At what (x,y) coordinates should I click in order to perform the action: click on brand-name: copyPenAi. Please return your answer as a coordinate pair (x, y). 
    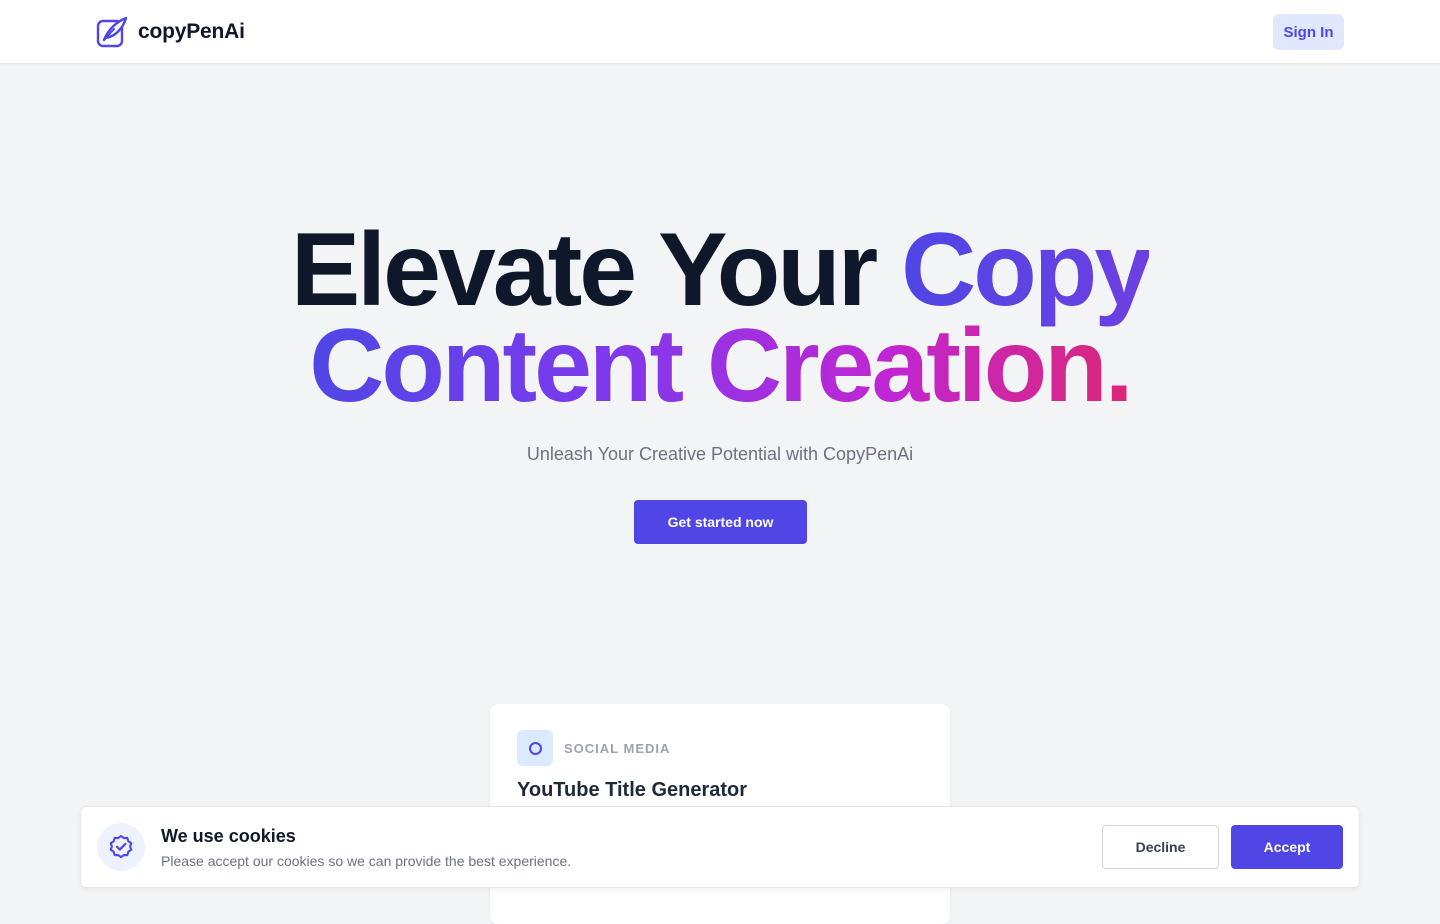
    Looking at the image, I should click on (191, 31).